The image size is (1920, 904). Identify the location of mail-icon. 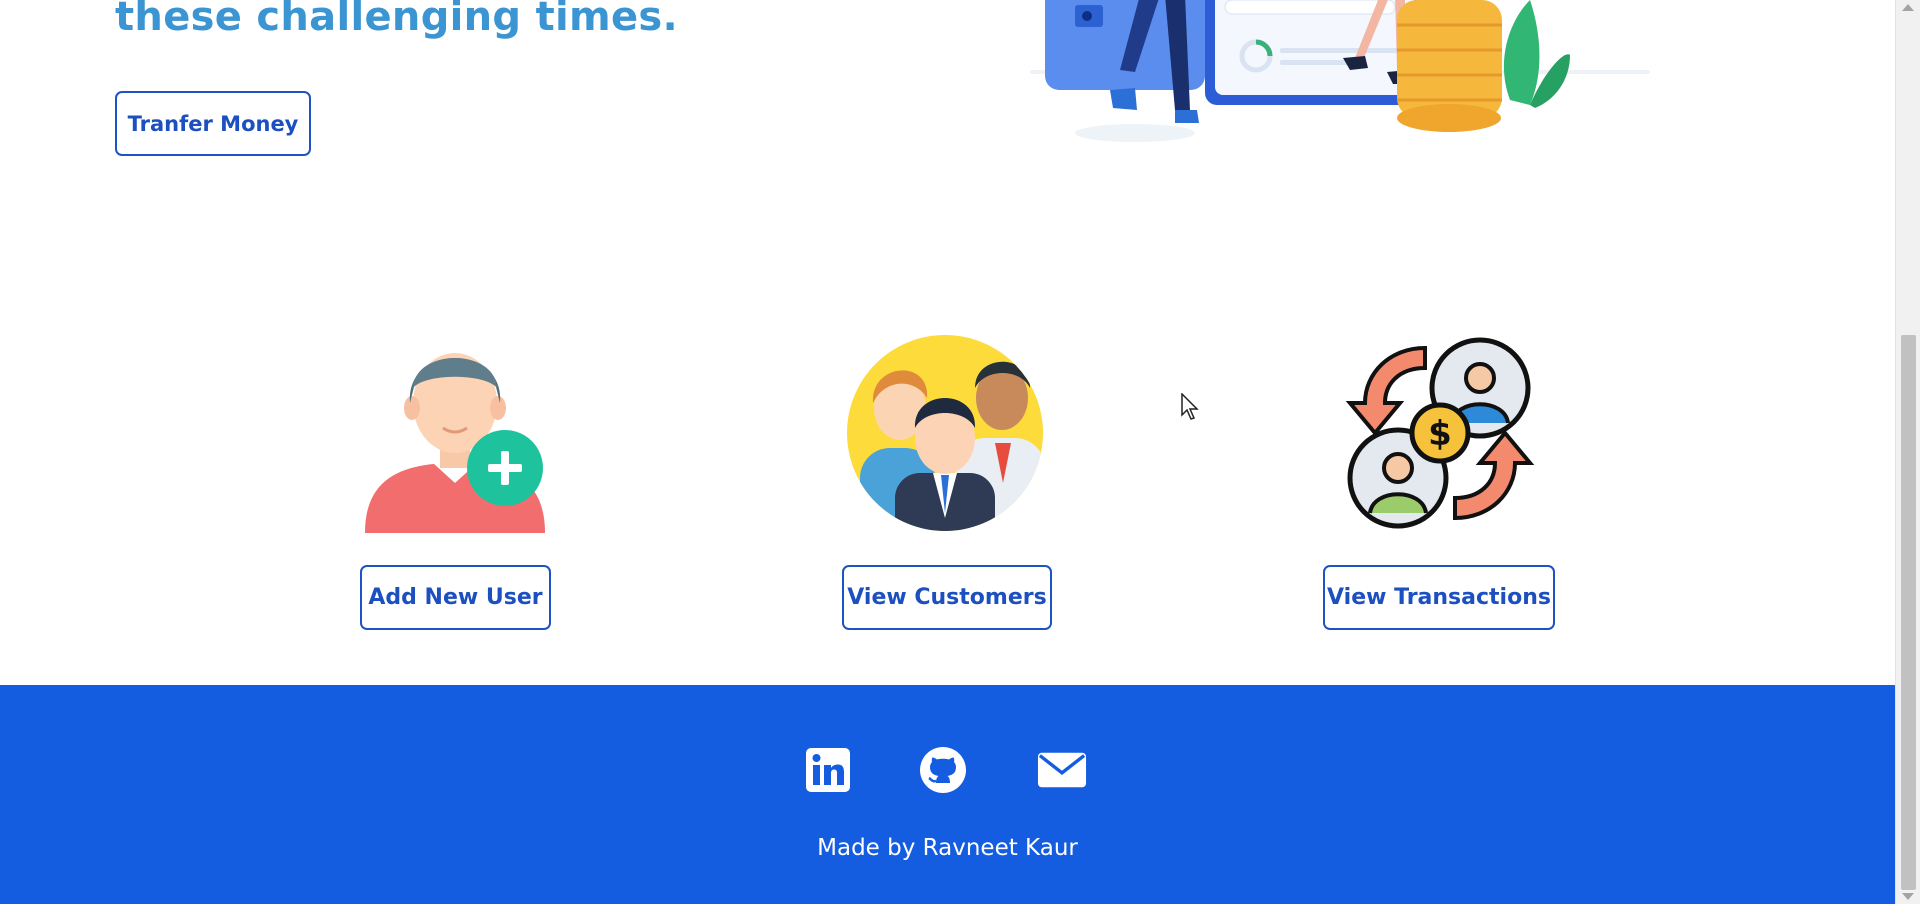
(1062, 770).